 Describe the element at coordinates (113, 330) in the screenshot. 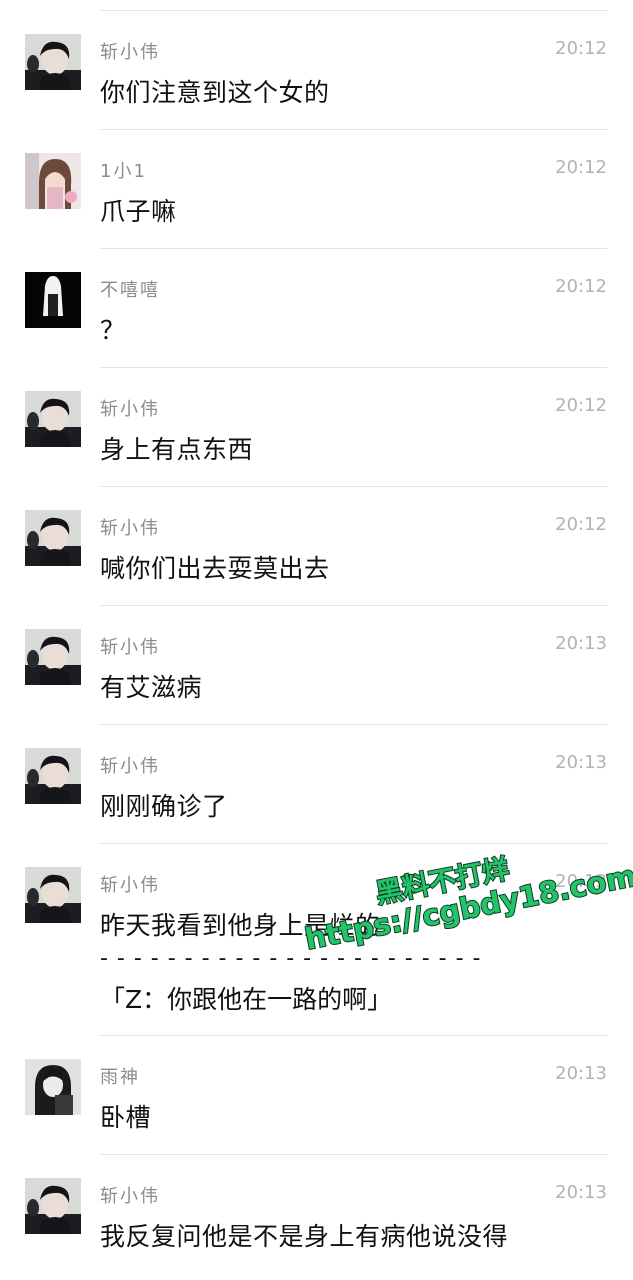

I see `message-text: ？` at that location.